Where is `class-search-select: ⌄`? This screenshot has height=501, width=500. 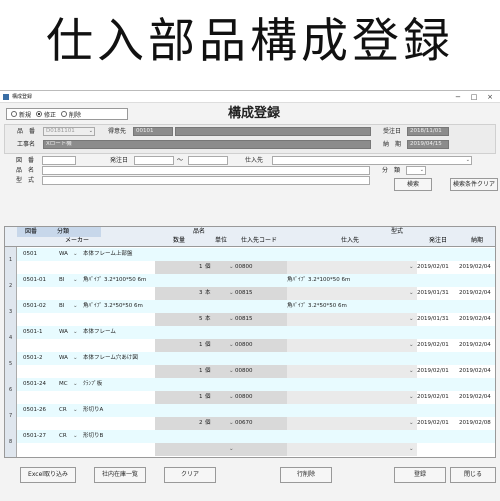
class-search-select: ⌄ is located at coordinates (416, 170).